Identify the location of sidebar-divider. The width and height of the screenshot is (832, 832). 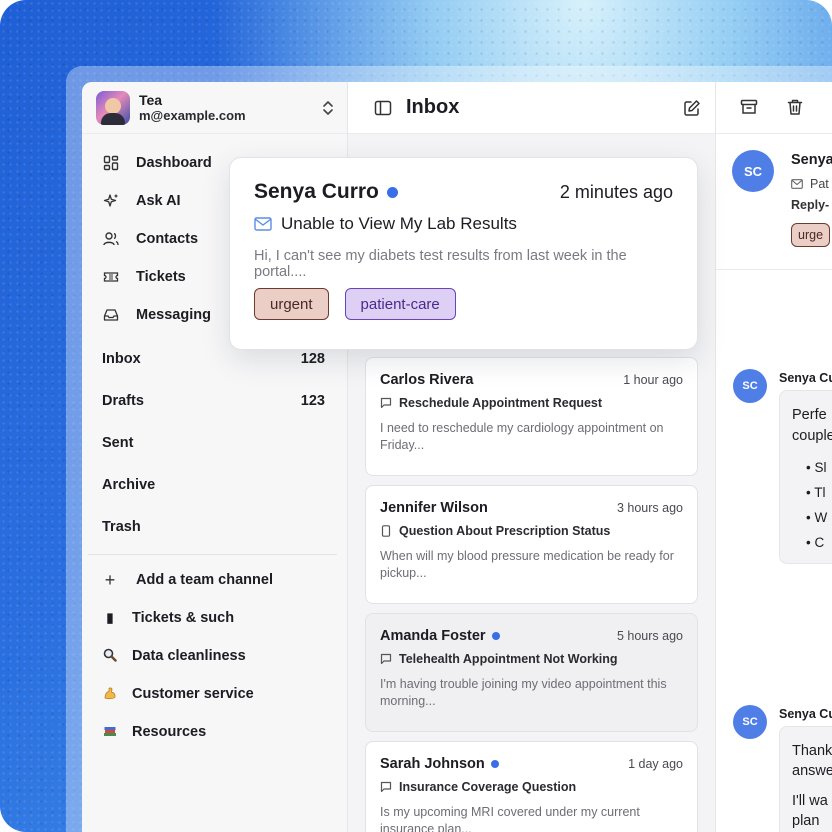
(212, 554).